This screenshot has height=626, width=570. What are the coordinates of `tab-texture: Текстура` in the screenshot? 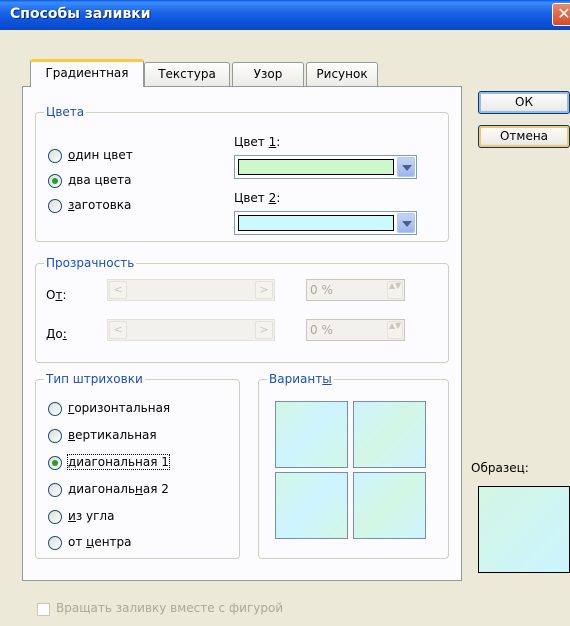 It's located at (187, 74).